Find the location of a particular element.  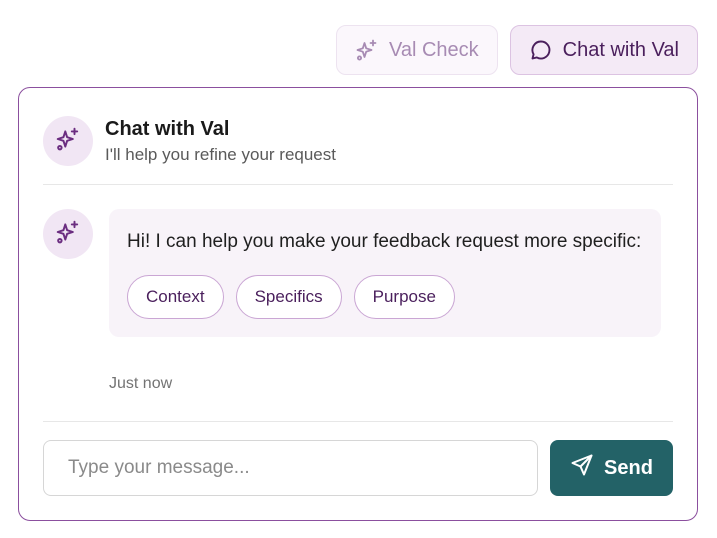

chat-title: Chat with Val is located at coordinates (167, 129).